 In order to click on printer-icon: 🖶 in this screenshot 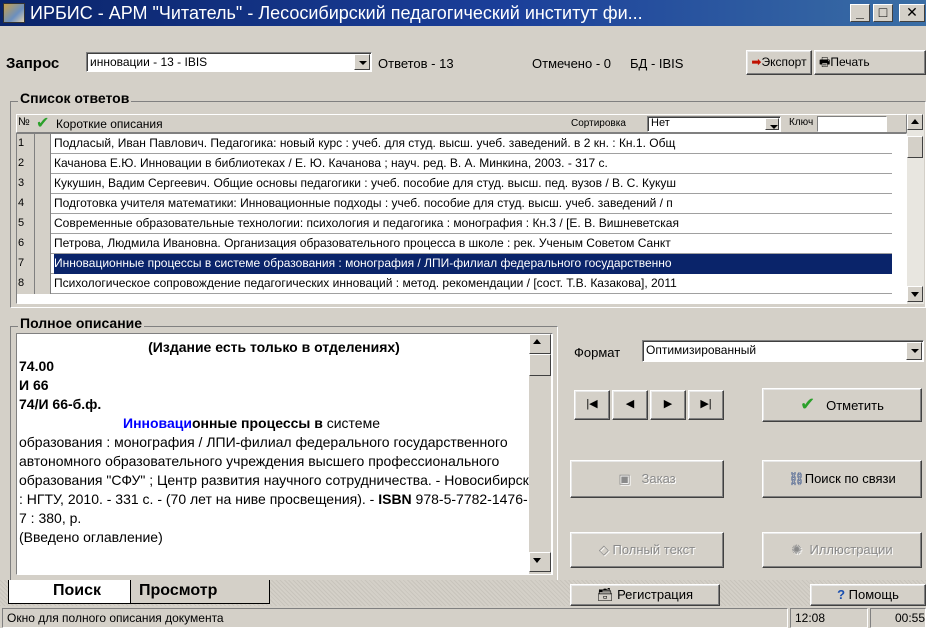, I will do `click(825, 62)`.